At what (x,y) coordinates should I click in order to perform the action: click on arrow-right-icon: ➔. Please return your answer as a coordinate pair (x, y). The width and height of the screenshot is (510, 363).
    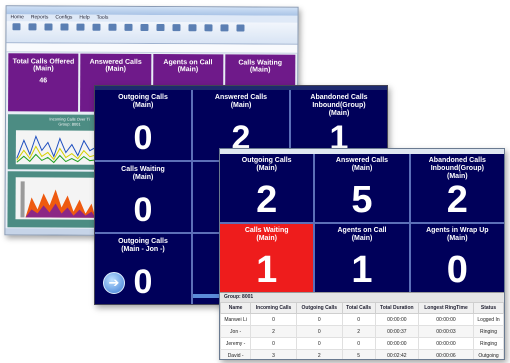
    Looking at the image, I should click on (114, 282).